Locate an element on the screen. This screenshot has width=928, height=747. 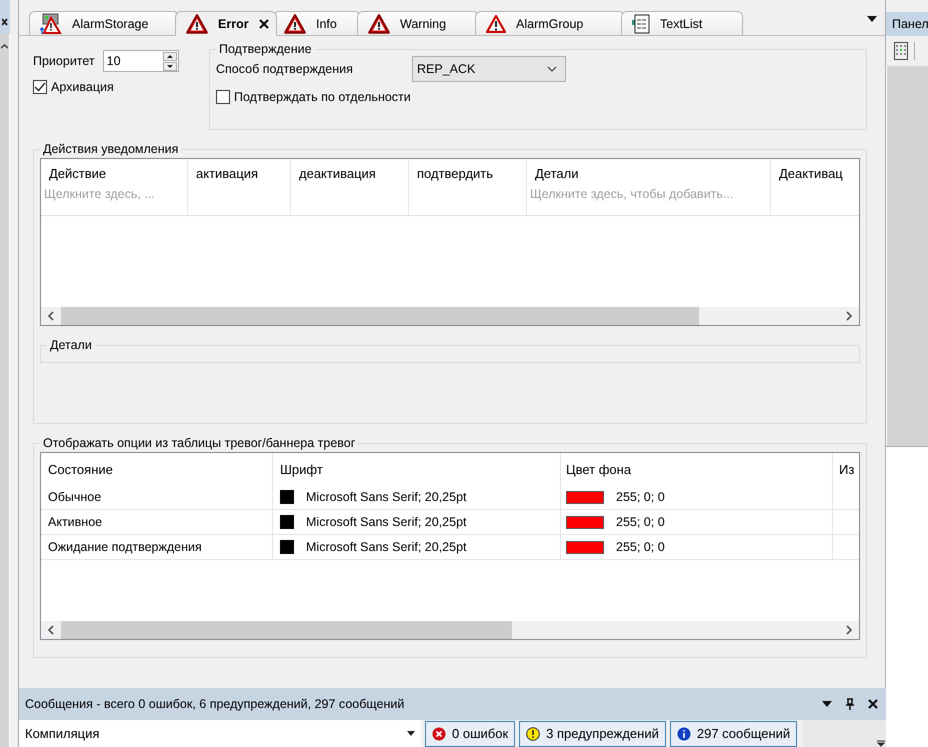
column-header: Деактивац is located at coordinates (815, 173).